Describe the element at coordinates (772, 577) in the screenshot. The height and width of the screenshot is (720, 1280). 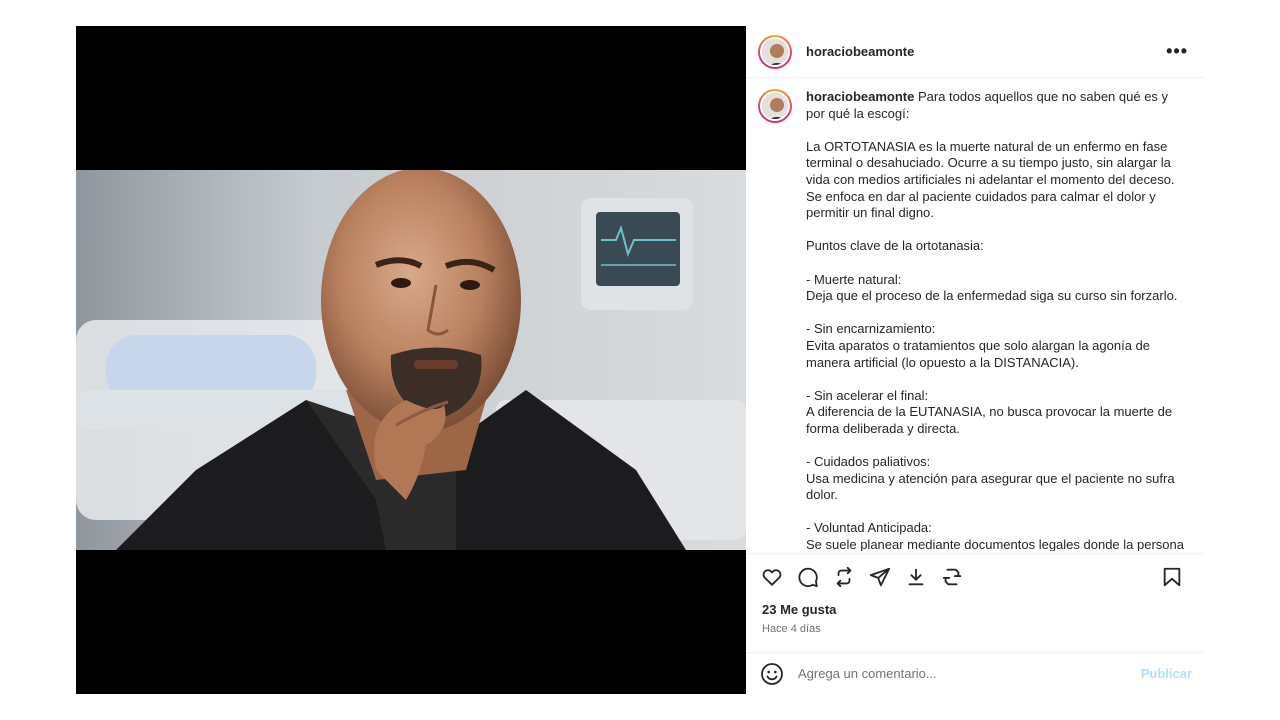
I see `heart-icon` at that location.